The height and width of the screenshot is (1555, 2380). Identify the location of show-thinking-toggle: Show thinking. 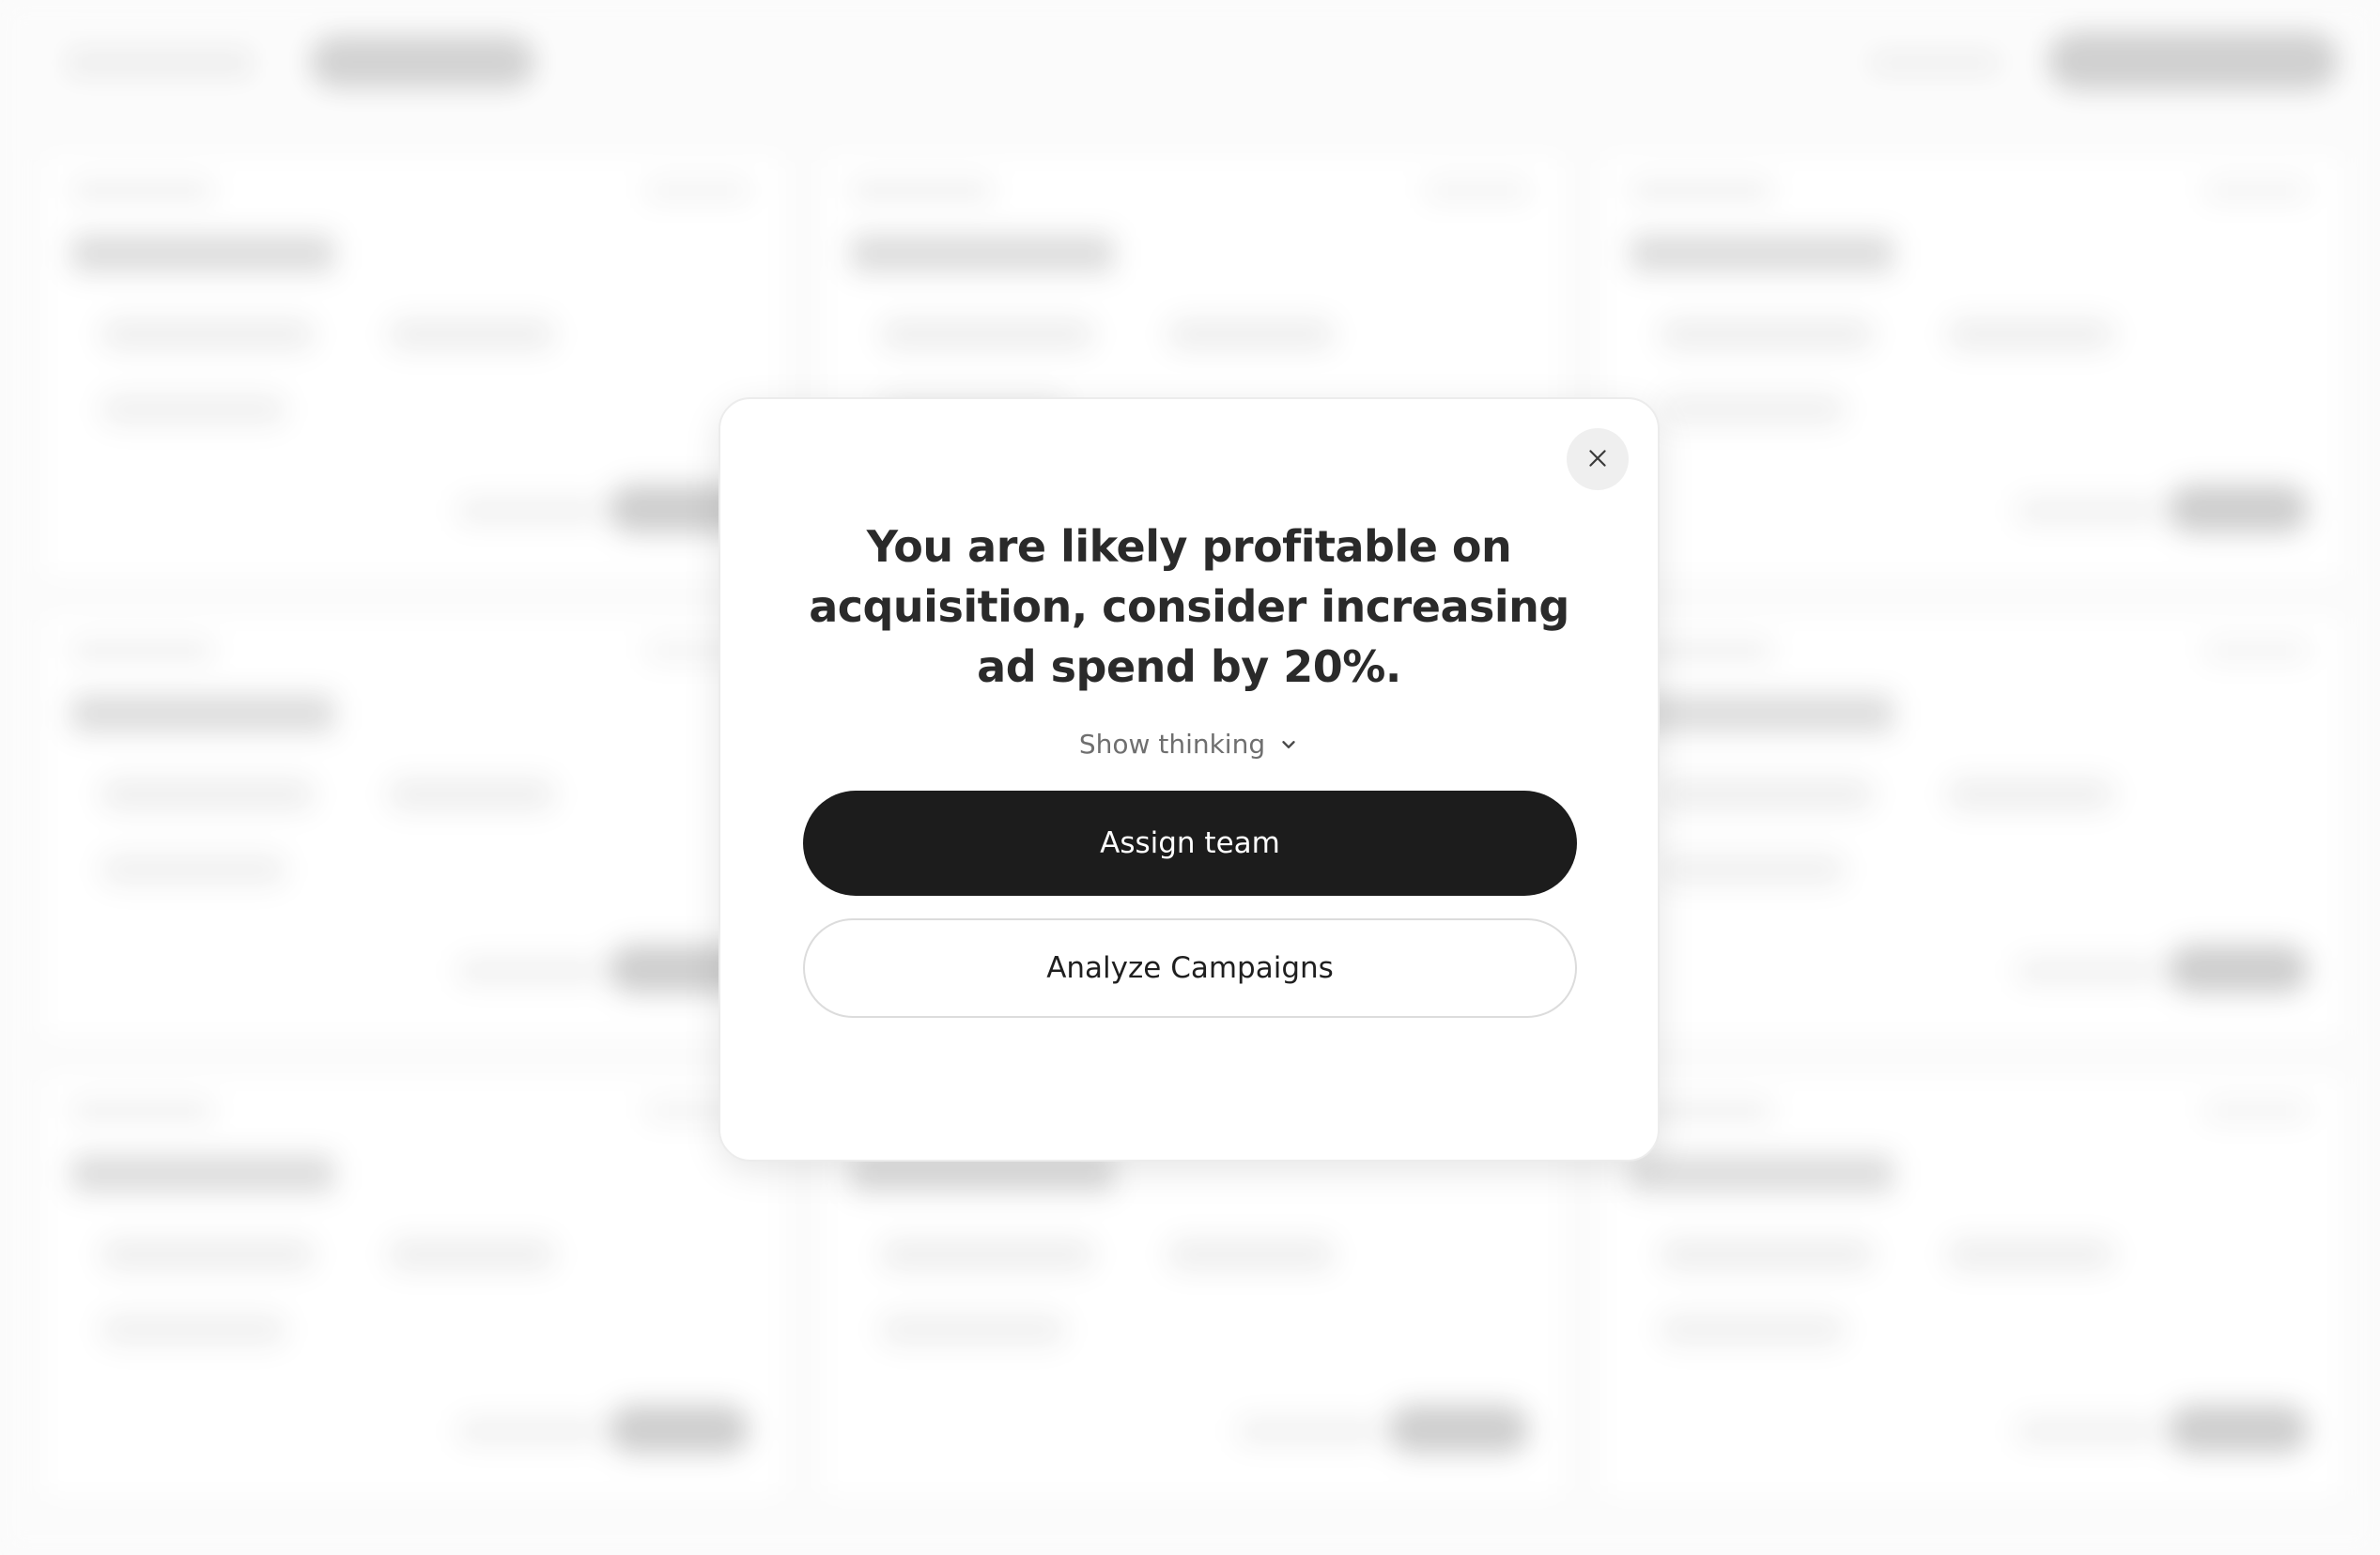
(1189, 744).